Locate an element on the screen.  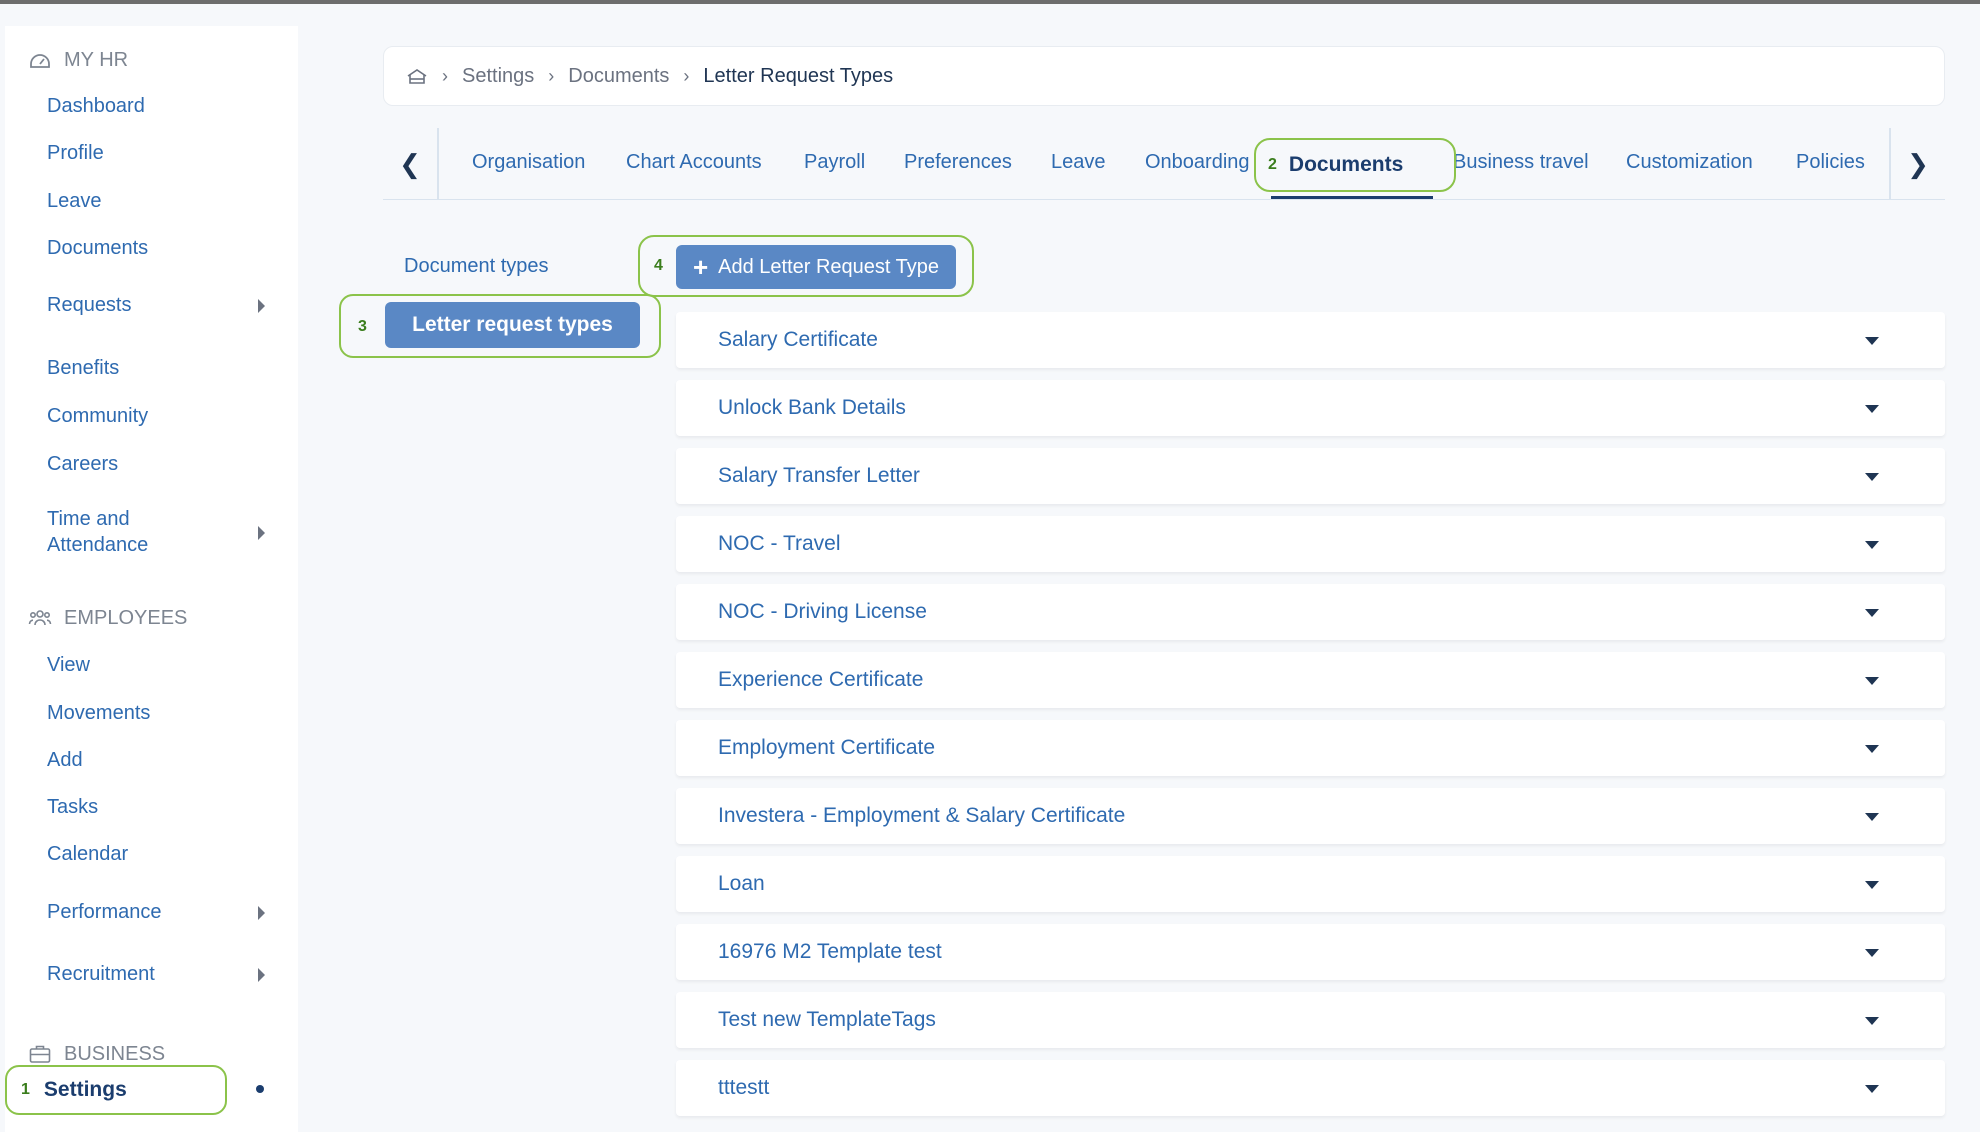
tab-policies: Policies is located at coordinates (1830, 162).